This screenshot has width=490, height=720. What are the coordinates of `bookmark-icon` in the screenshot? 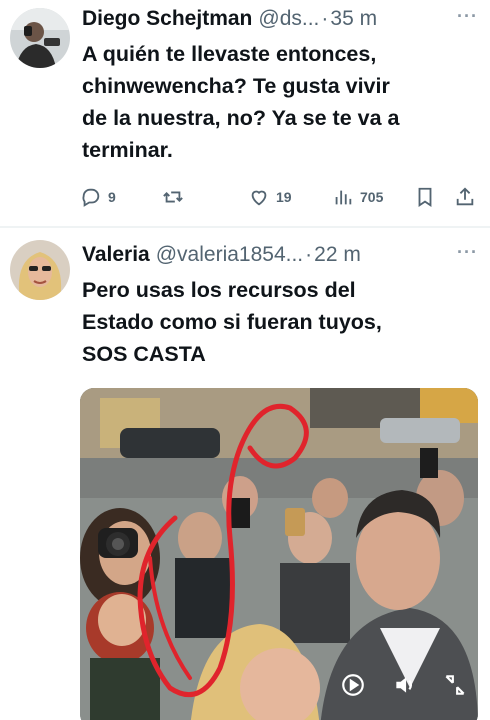 It's located at (425, 197).